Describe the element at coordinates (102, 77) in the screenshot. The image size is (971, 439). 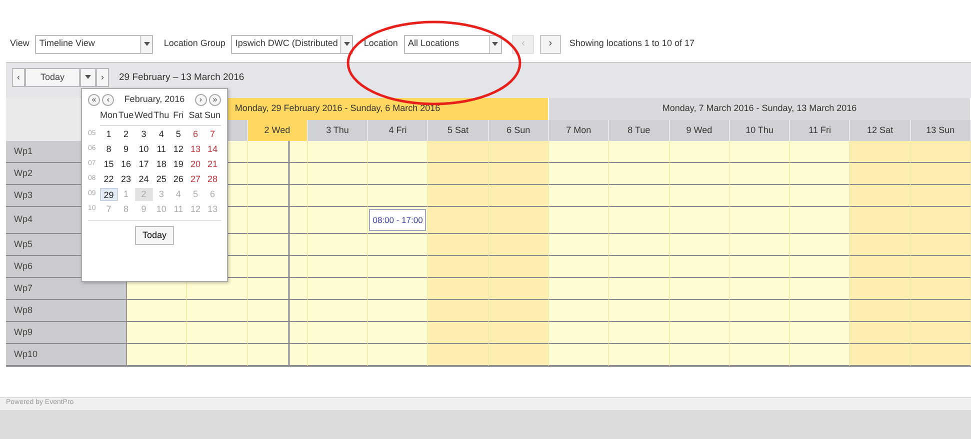
I see `next-button: ›` at that location.